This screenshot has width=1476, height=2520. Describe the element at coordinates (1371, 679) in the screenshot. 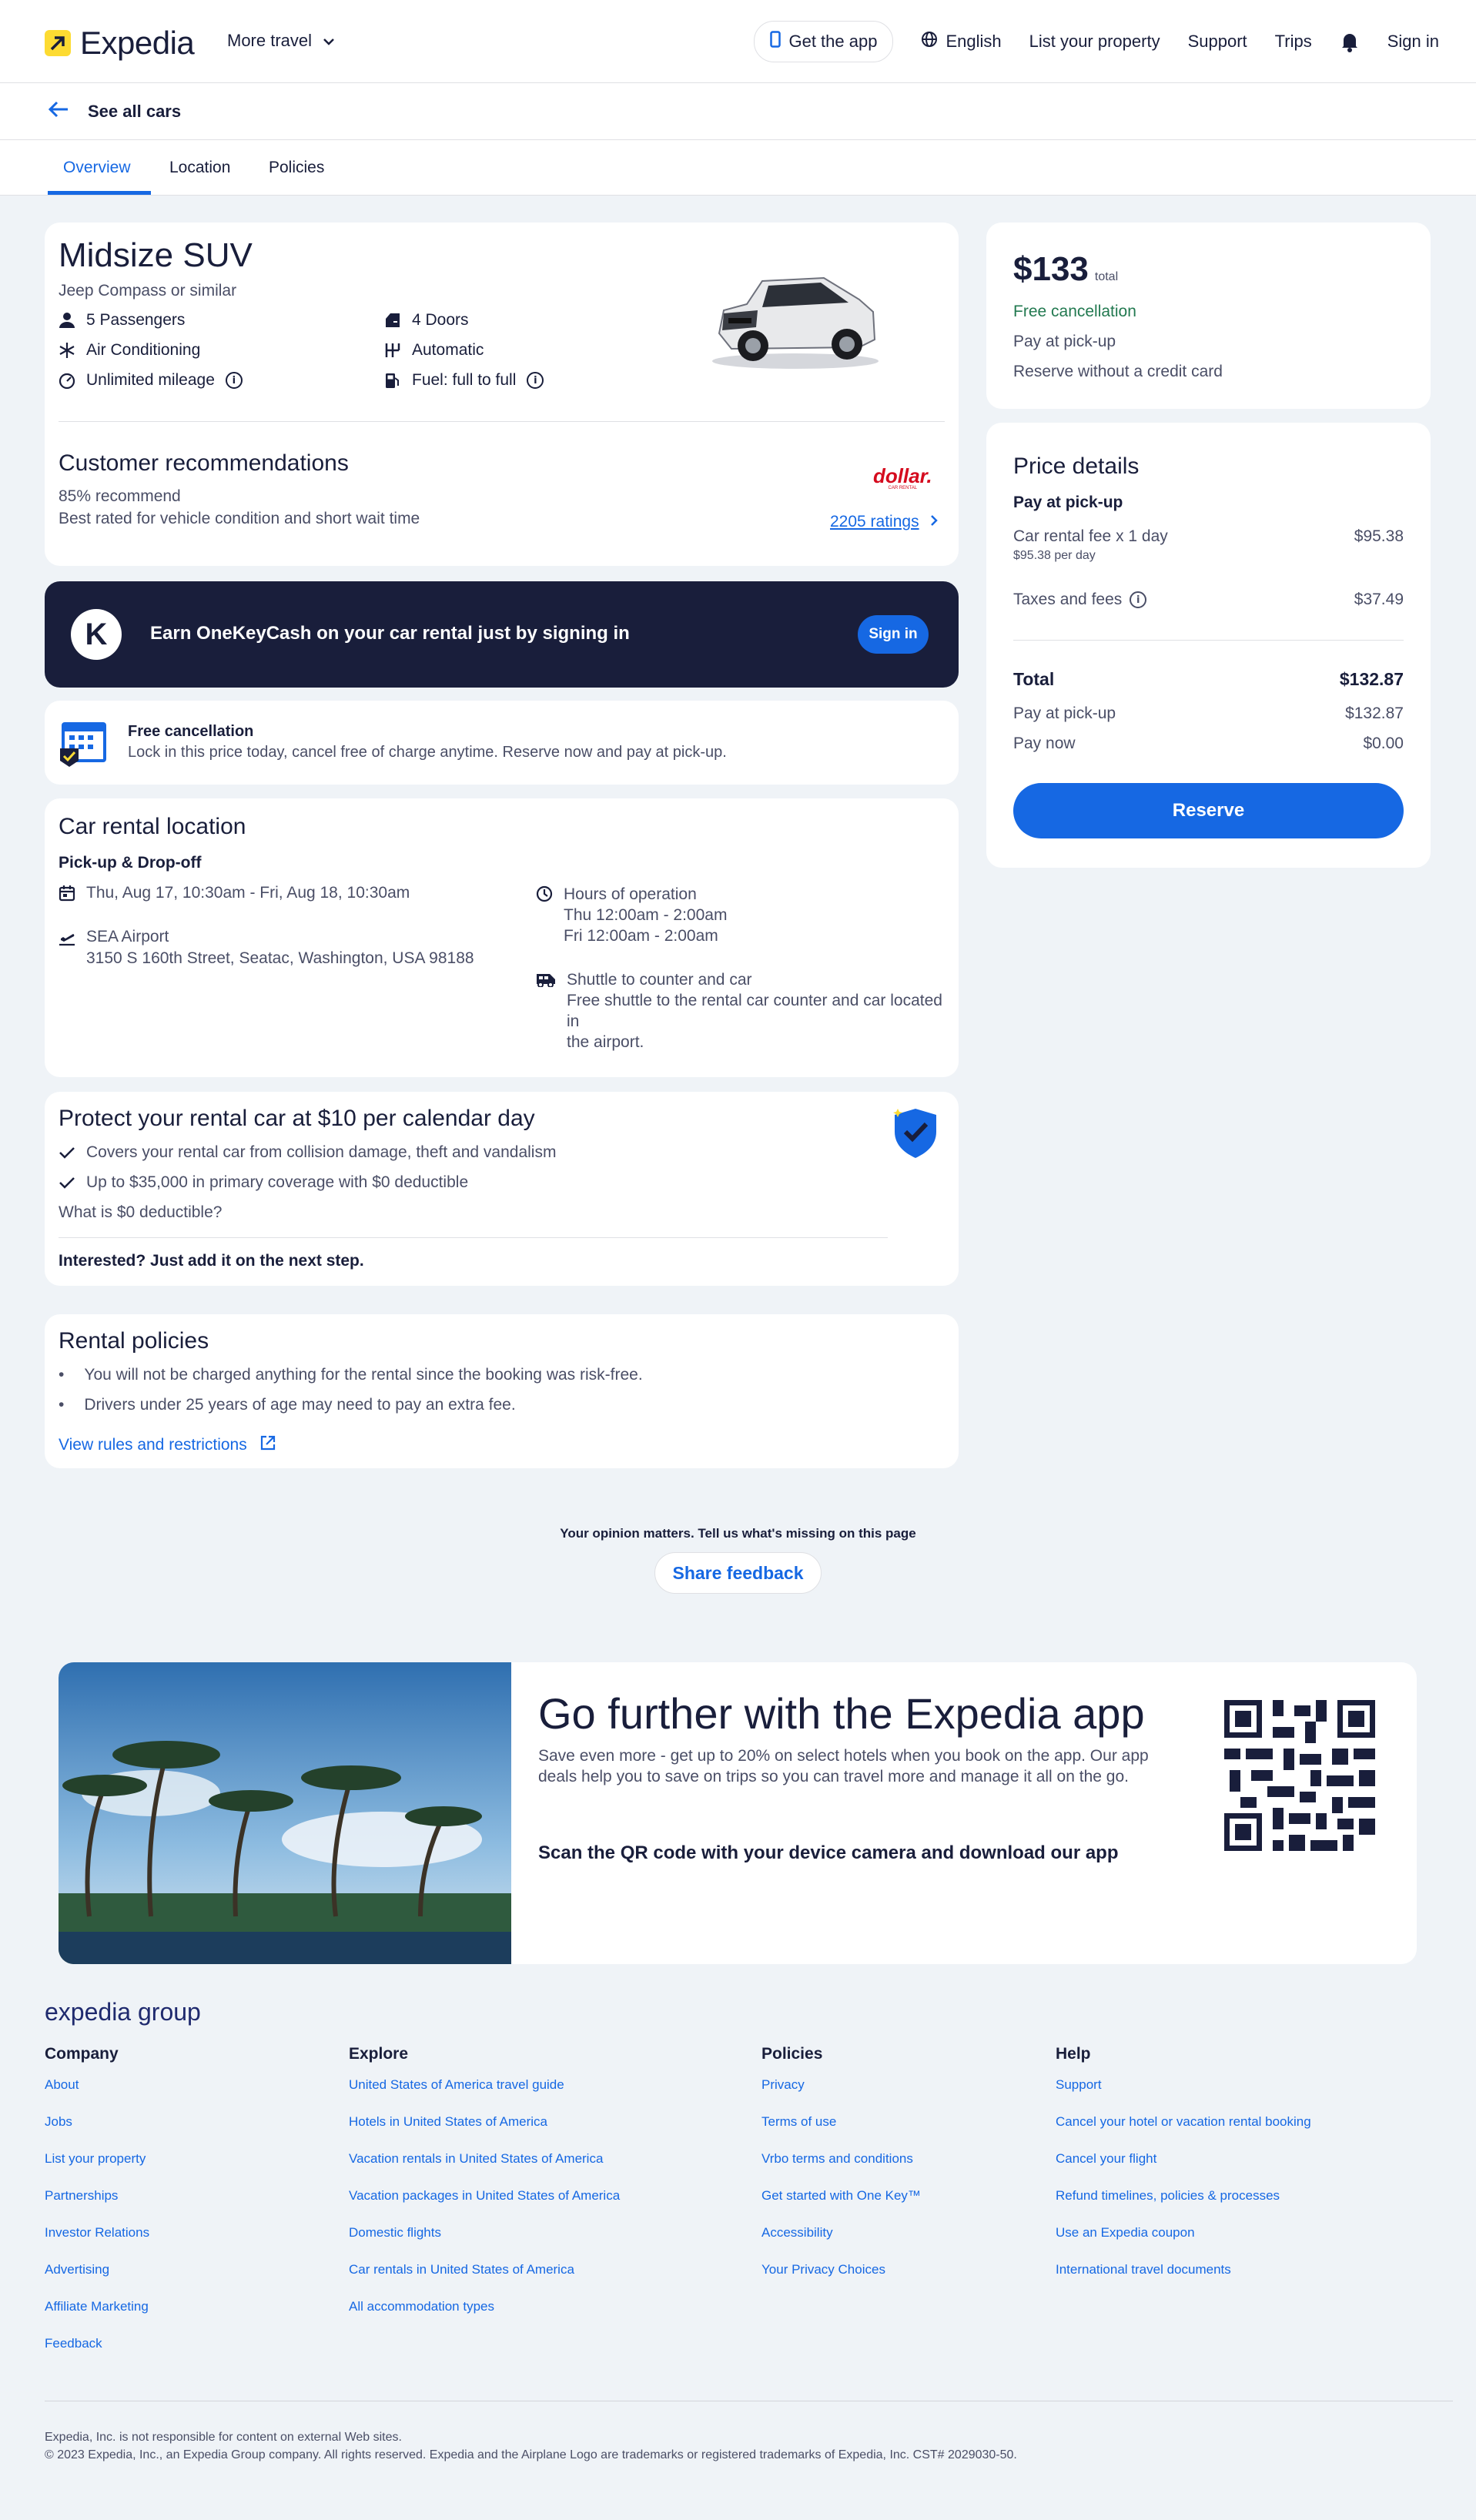

I see `total-value: $132.87` at that location.